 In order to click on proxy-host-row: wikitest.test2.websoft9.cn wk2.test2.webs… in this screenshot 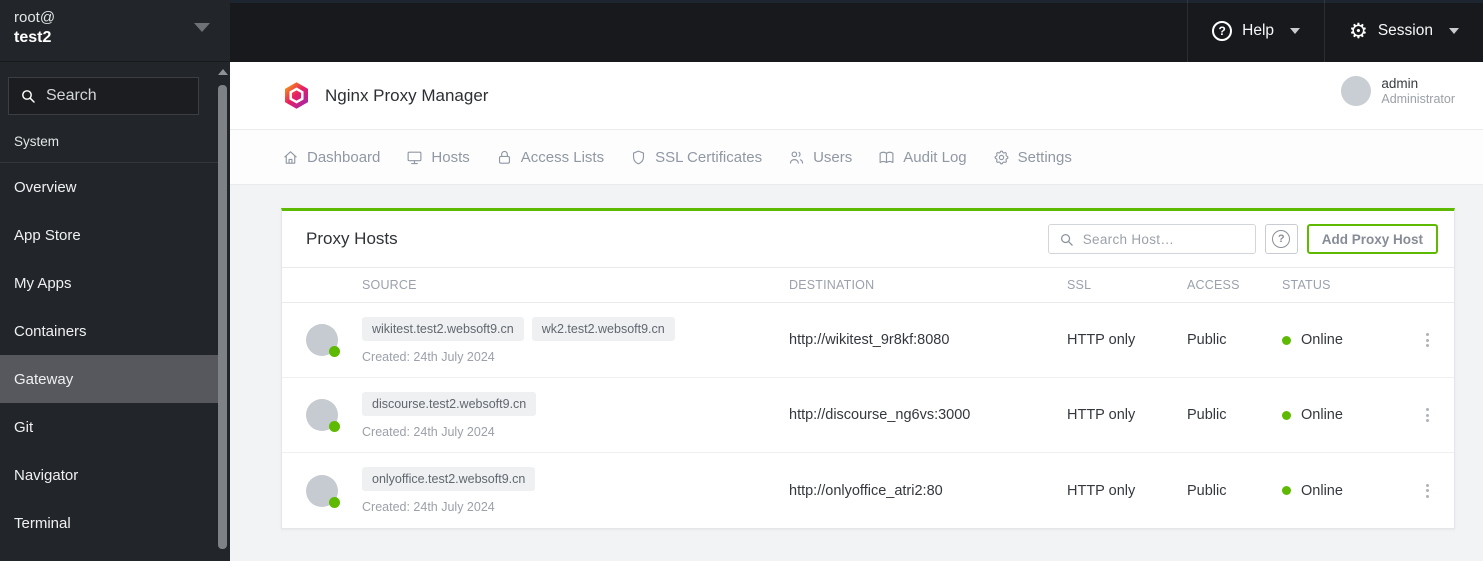, I will do `click(868, 340)`.